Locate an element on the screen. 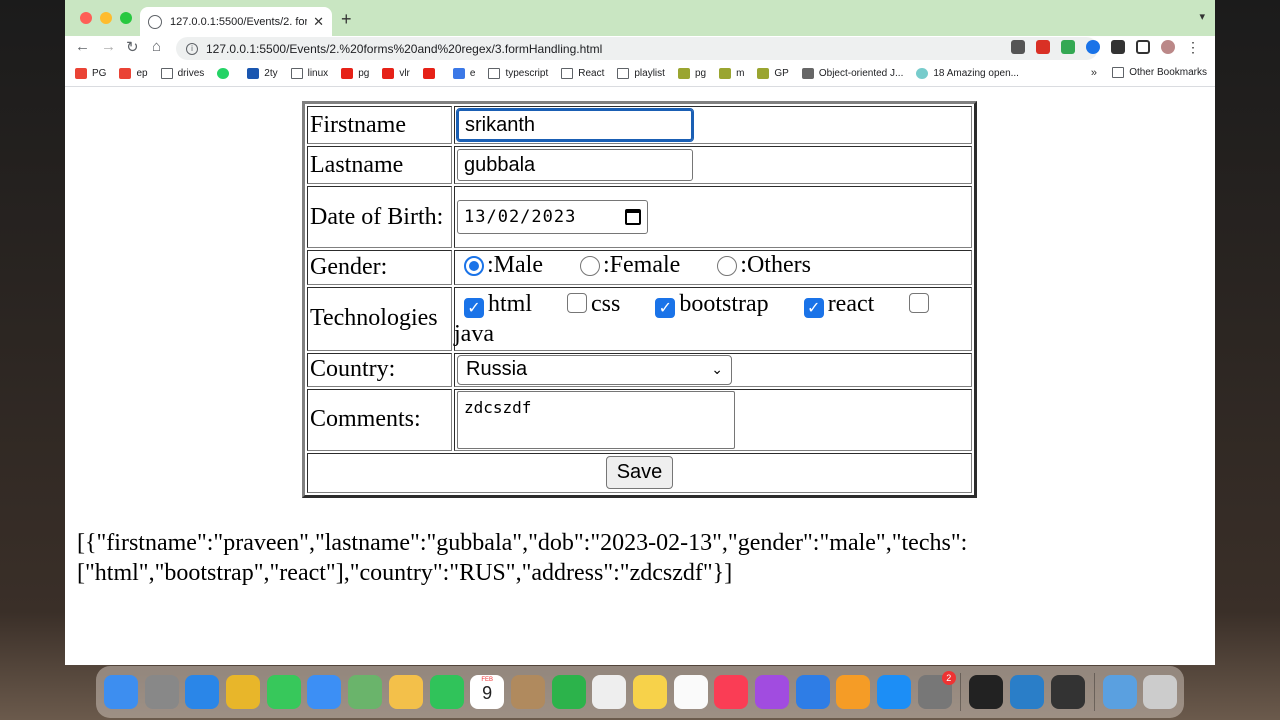 This screenshot has width=1280, height=720. terminal-icon is located at coordinates (986, 692).